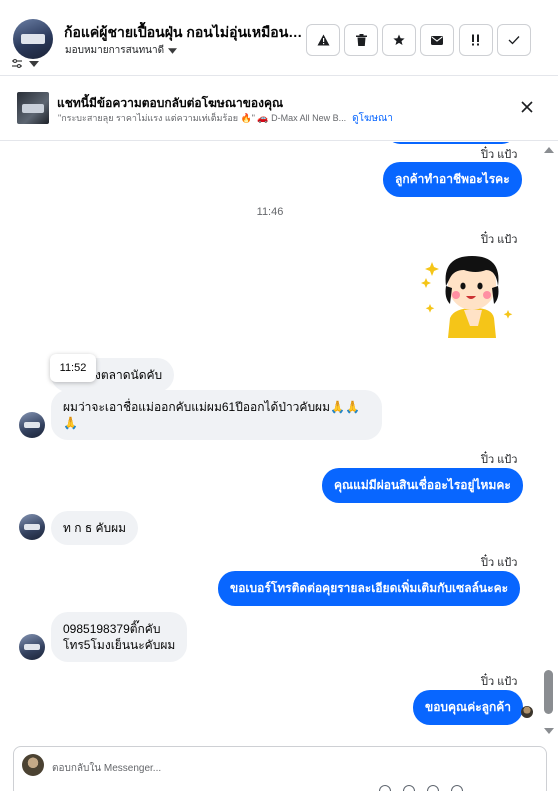 The height and width of the screenshot is (791, 558). What do you see at coordinates (549, 442) in the screenshot?
I see `chat-scrollbar` at bounding box center [549, 442].